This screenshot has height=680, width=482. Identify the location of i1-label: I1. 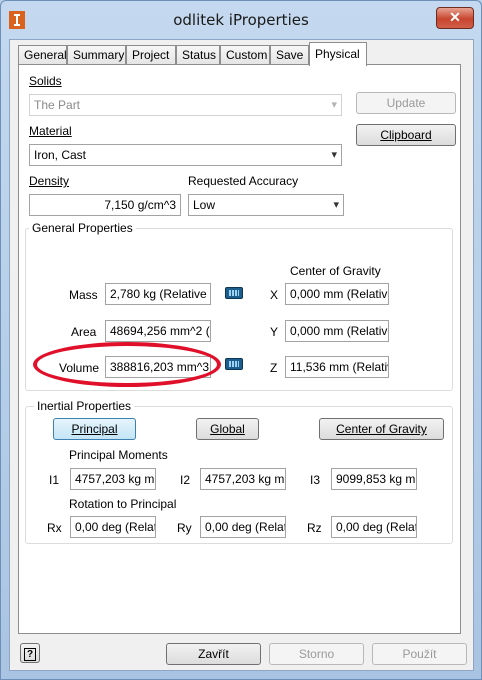
(54, 480).